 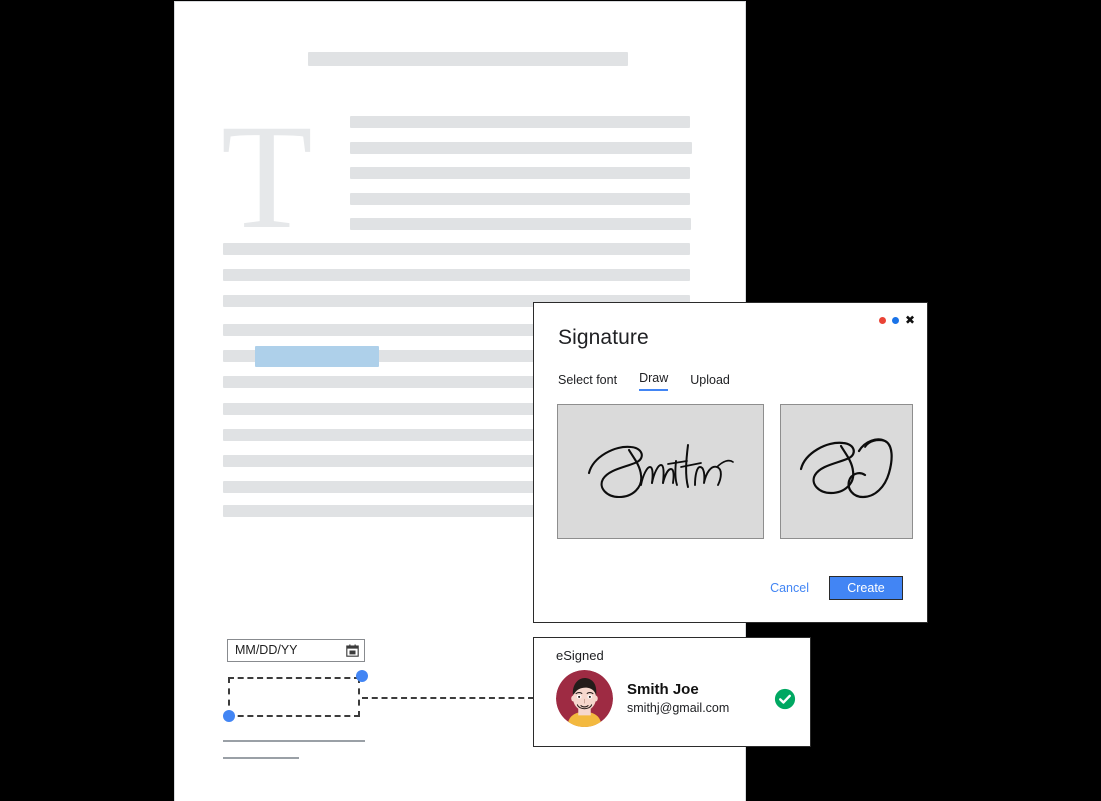 What do you see at coordinates (654, 381) in the screenshot?
I see `tab-draw: Draw` at bounding box center [654, 381].